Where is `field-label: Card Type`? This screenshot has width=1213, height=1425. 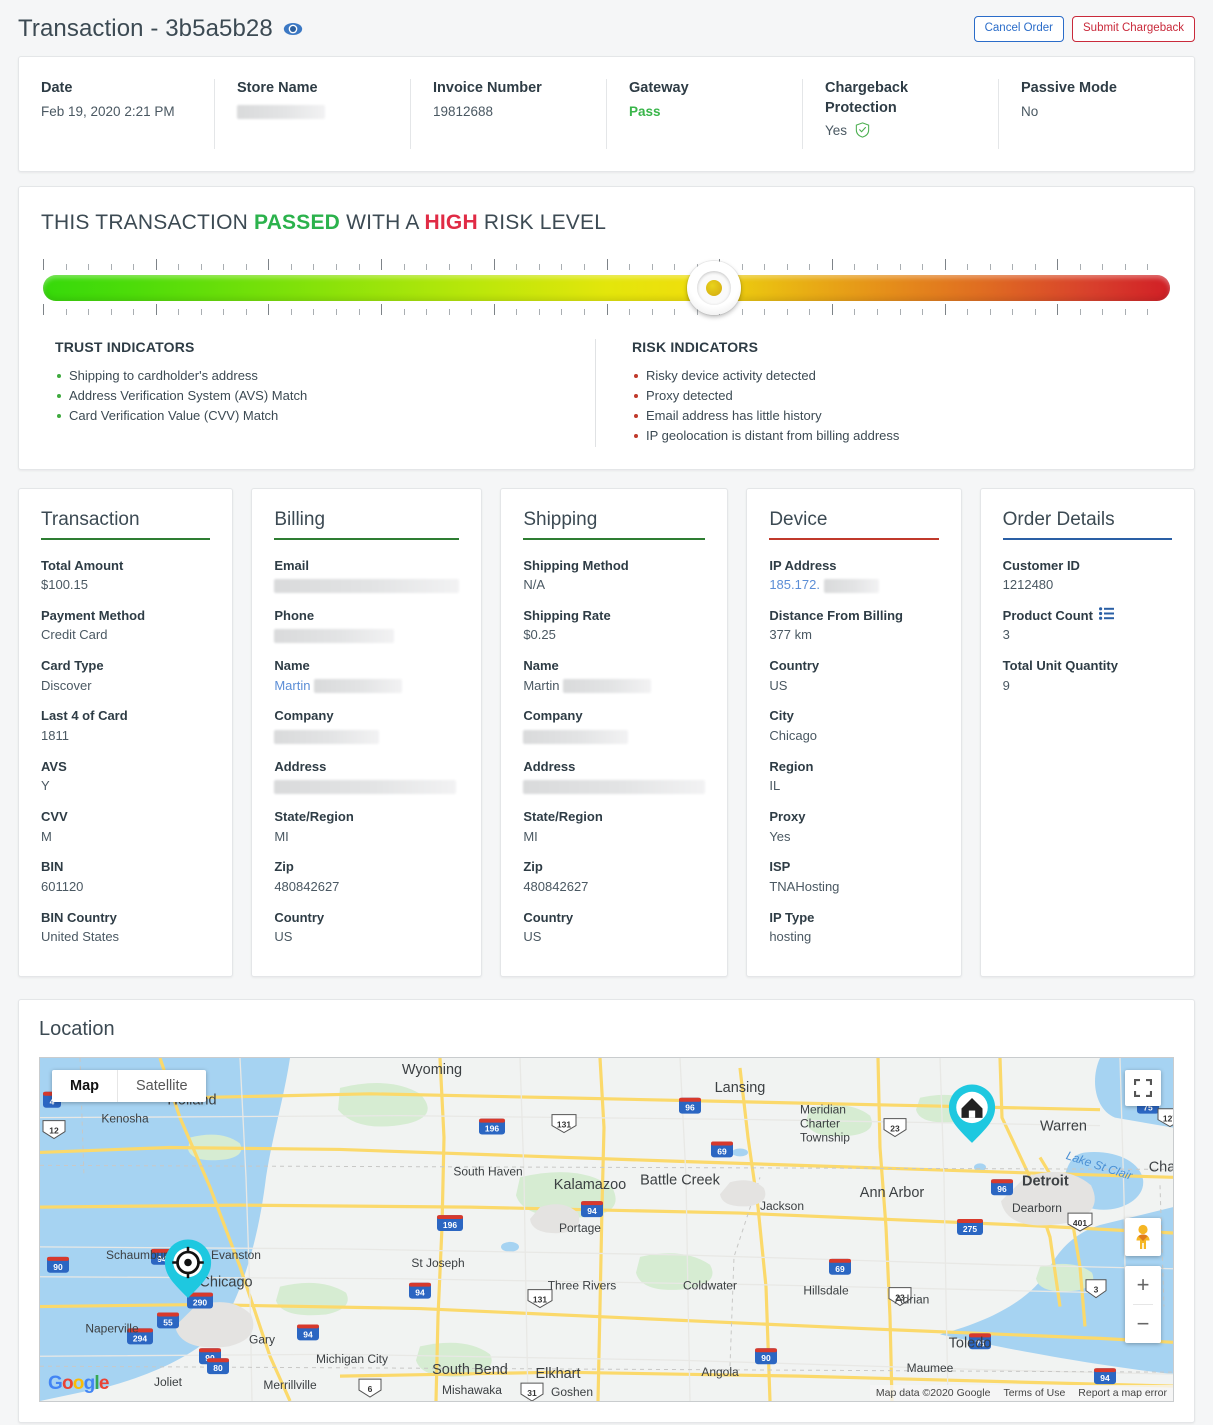 field-label: Card Type is located at coordinates (72, 666).